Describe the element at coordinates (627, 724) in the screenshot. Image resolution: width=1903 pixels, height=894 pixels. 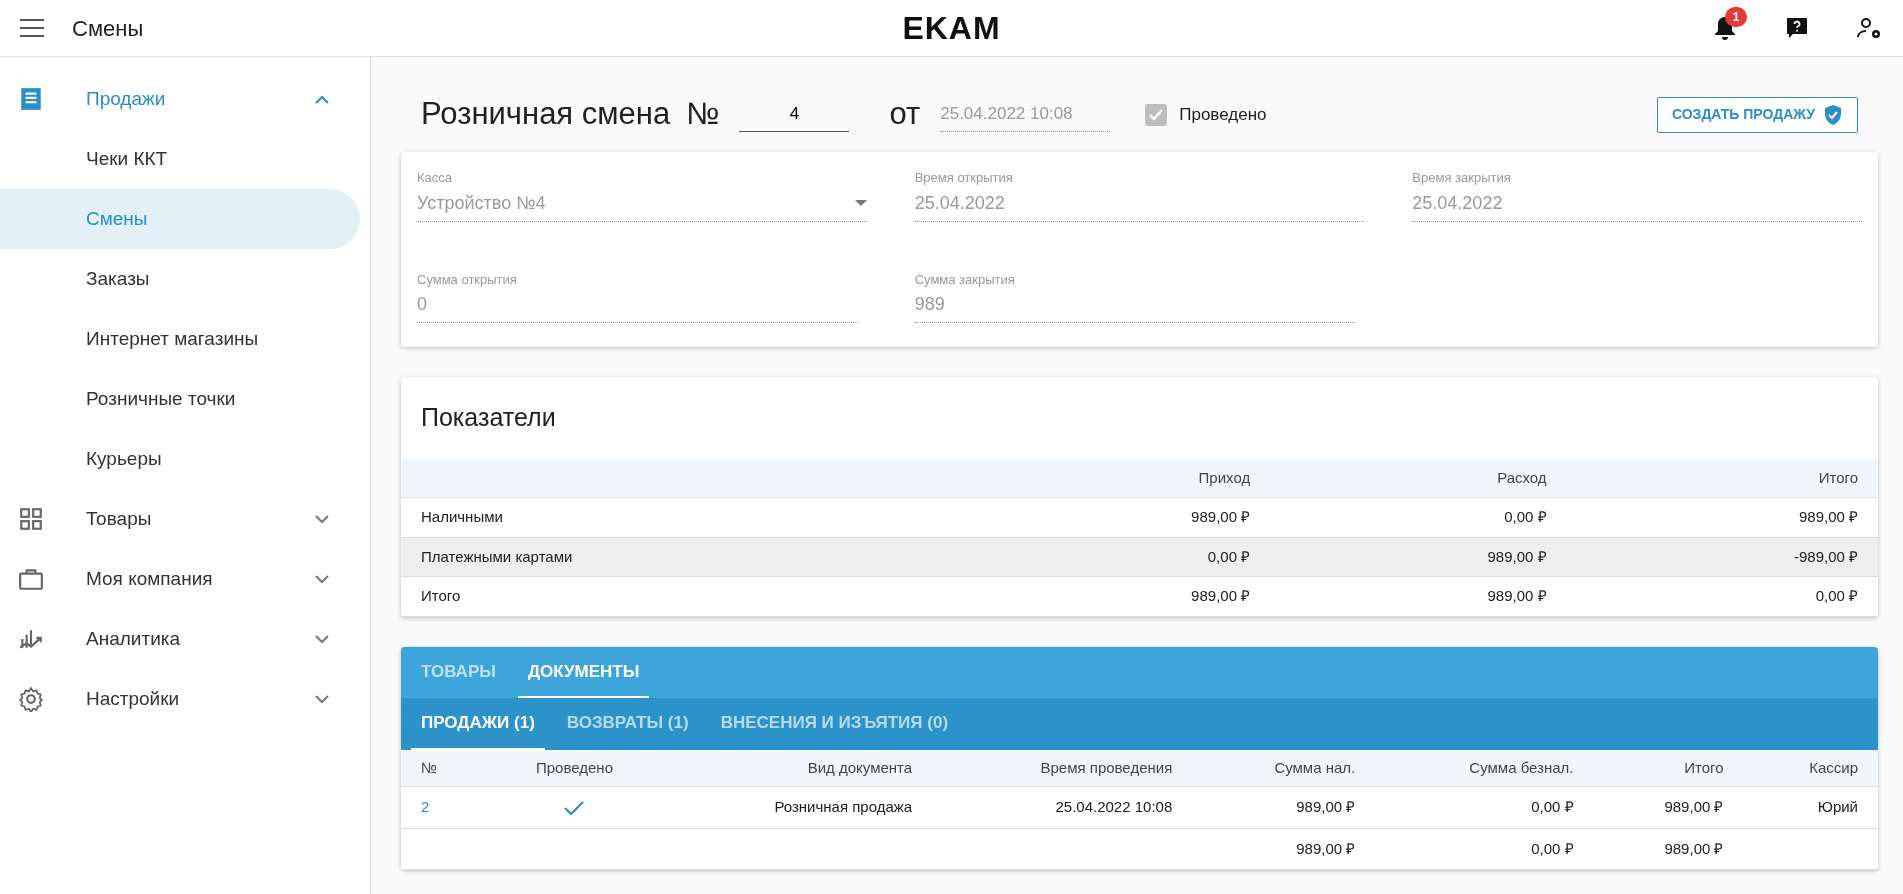
I see `subtab: ВОЗВРАТЫ (1)` at that location.